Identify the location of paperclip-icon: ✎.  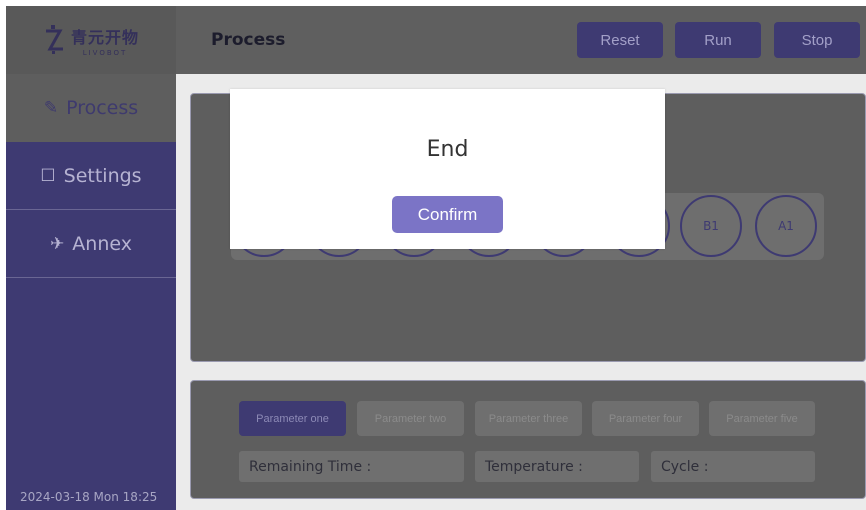
(51, 108).